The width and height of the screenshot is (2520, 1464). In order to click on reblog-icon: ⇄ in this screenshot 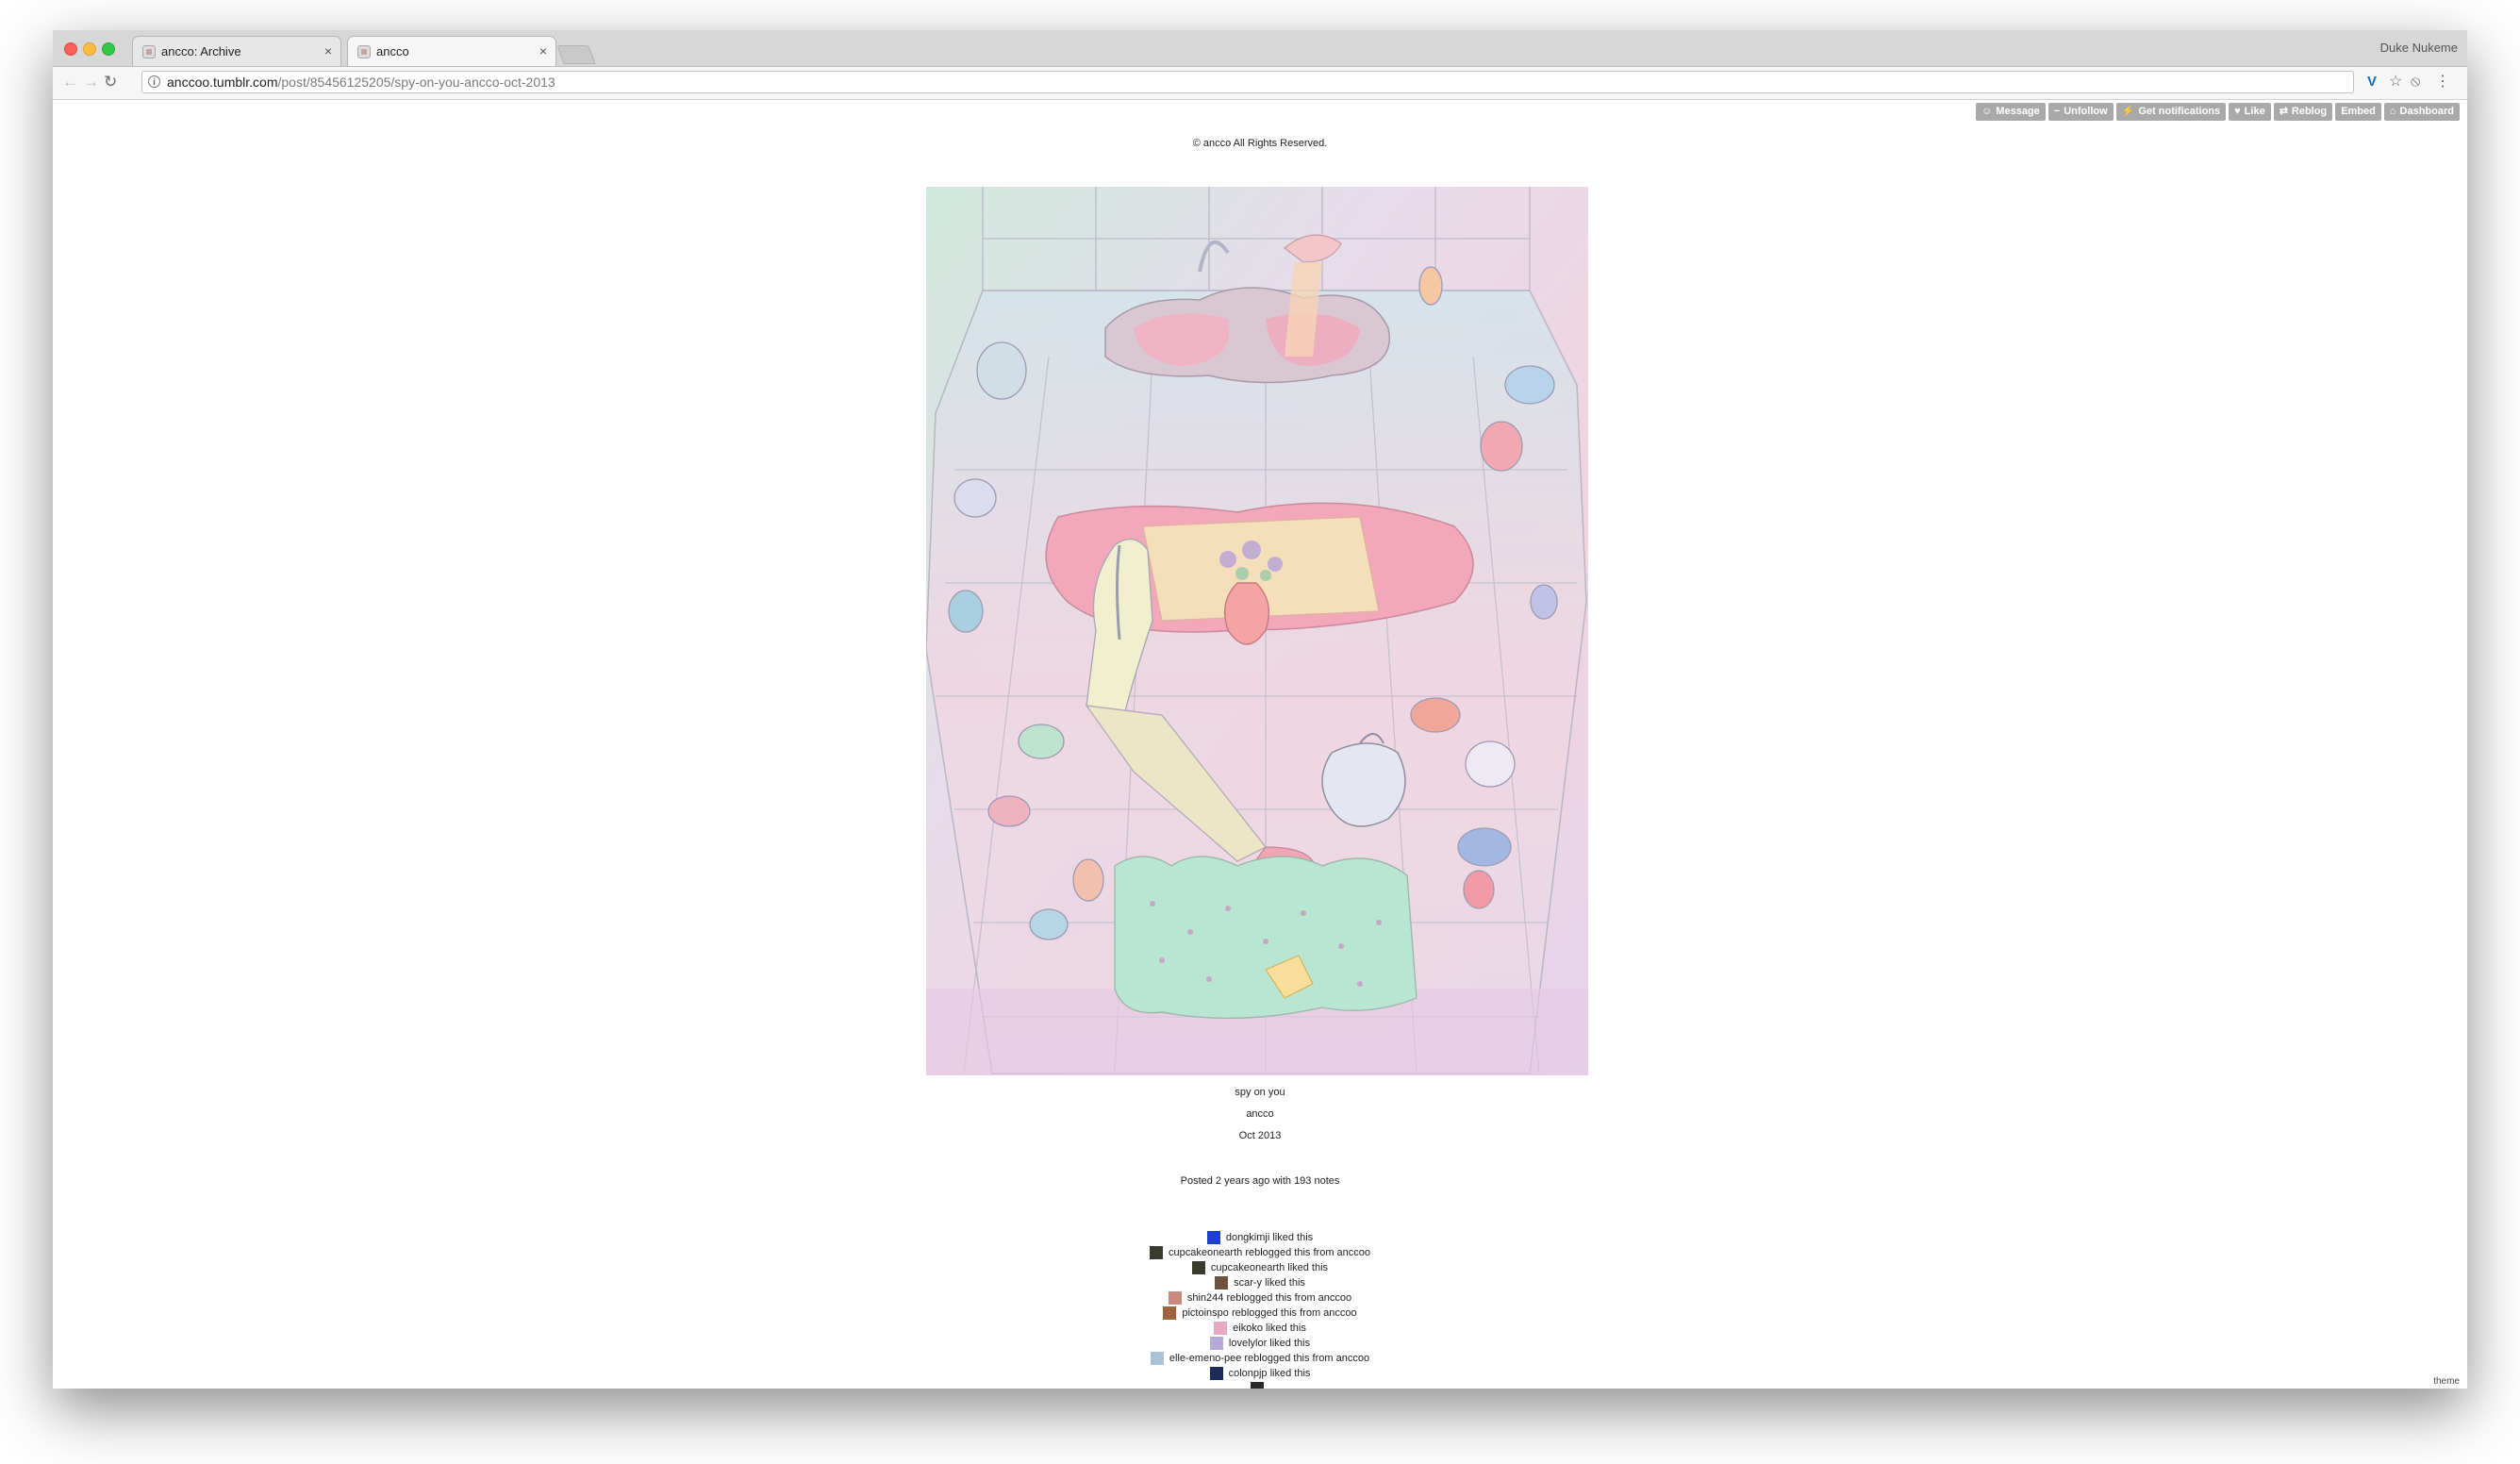, I will do `click(2284, 112)`.